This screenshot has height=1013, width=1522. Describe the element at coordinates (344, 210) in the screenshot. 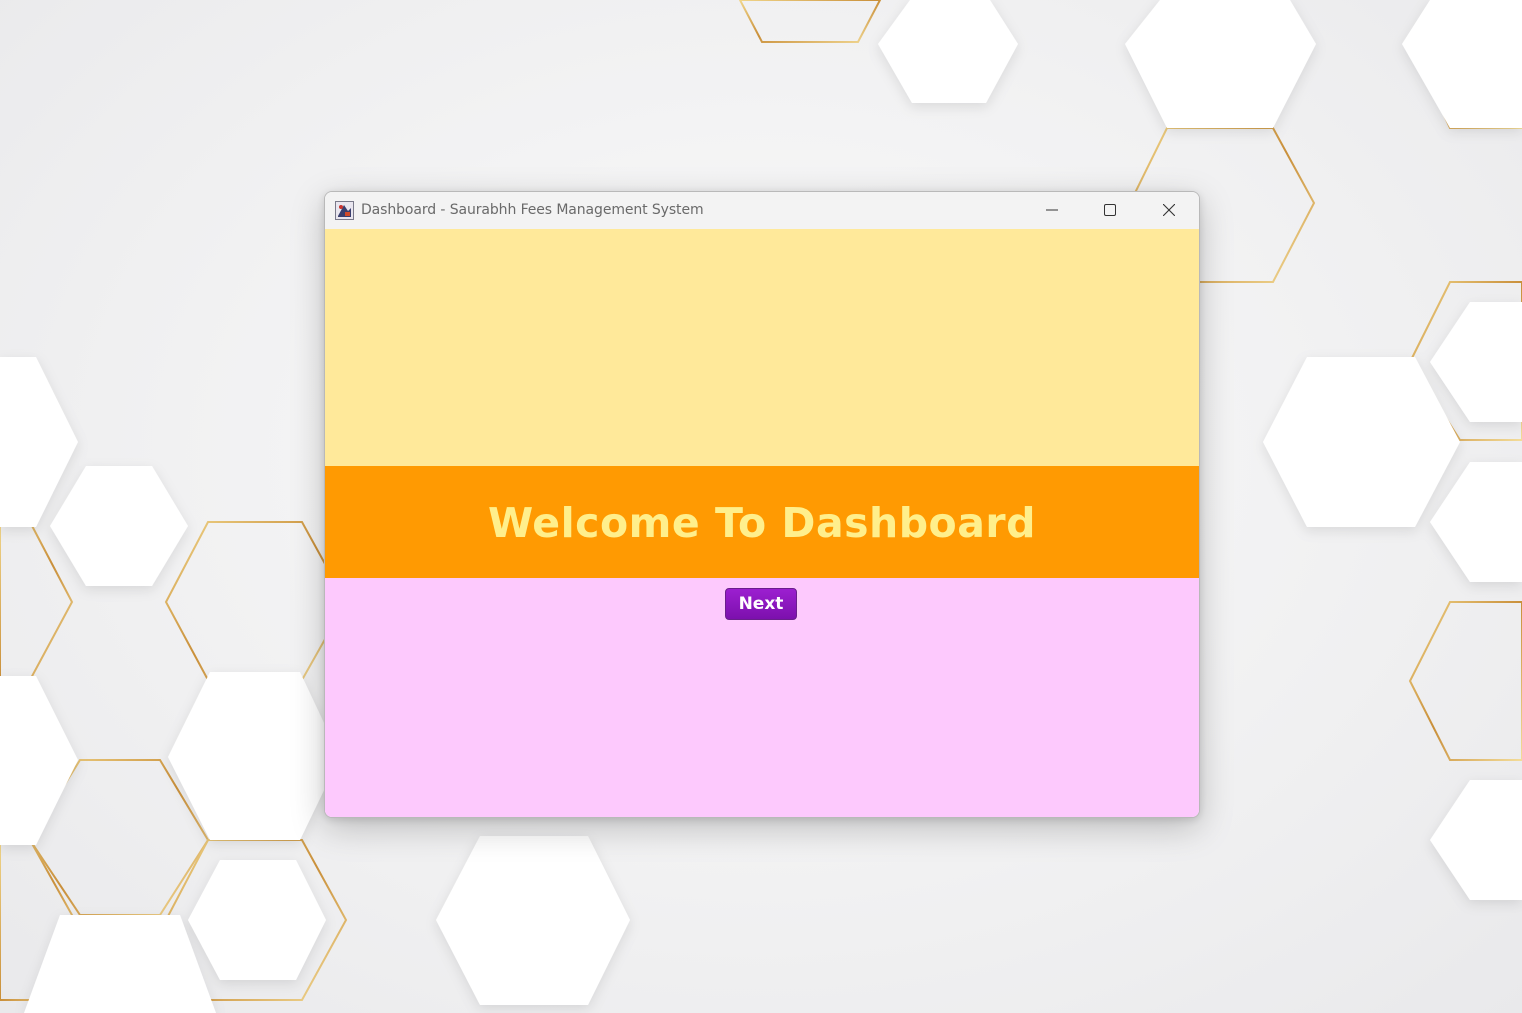

I see `java-app-icon` at that location.